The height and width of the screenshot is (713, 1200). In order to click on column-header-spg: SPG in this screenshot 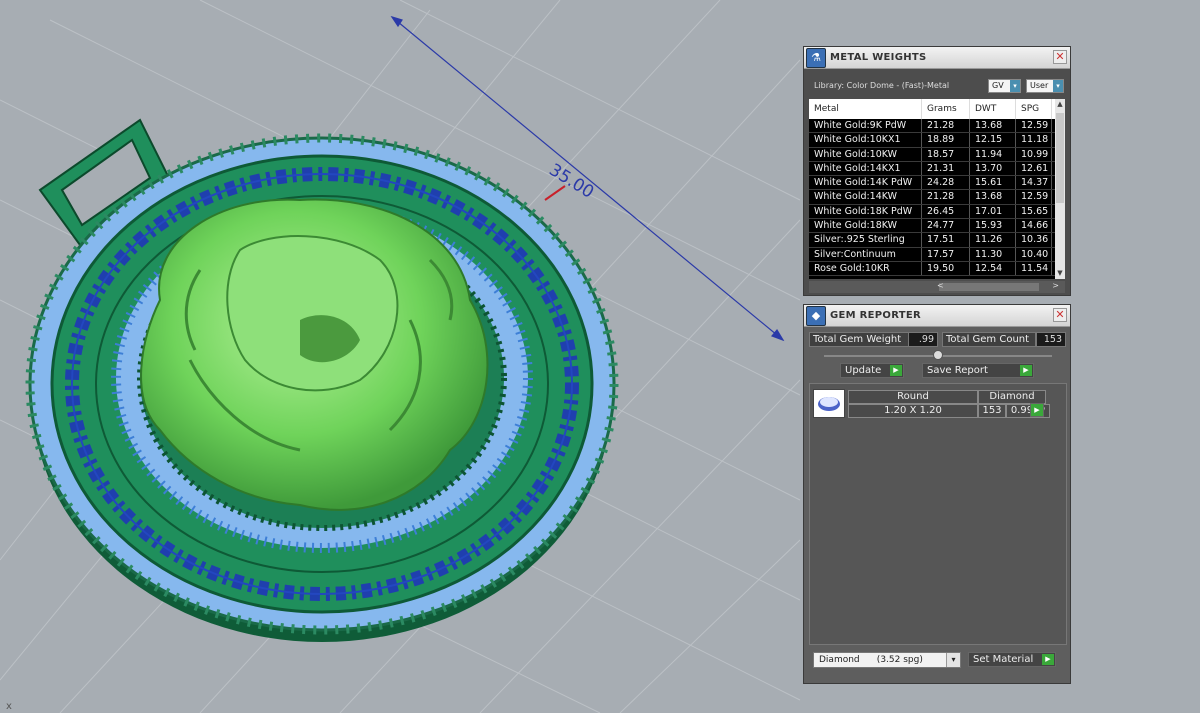, I will do `click(1034, 109)`.